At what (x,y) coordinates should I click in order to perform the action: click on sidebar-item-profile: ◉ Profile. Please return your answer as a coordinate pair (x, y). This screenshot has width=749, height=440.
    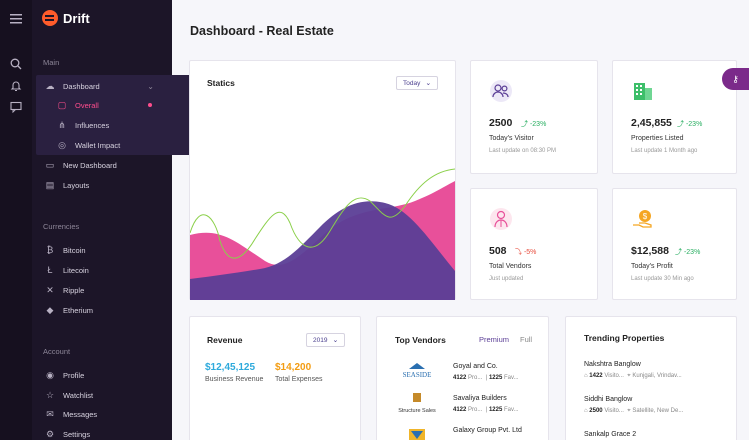
    Looking at the image, I should click on (101, 375).